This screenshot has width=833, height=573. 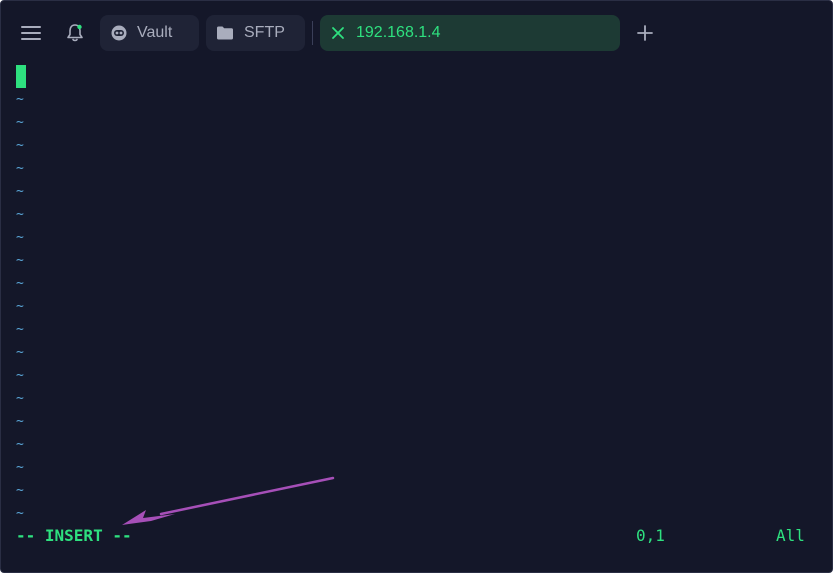 I want to click on bell-icon, so click(x=75, y=33).